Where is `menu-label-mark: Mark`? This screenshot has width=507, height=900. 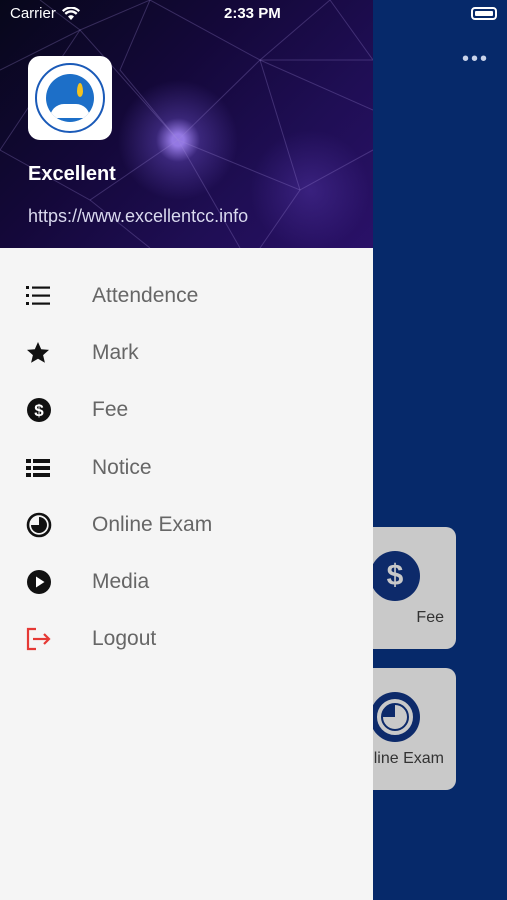
menu-label-mark: Mark is located at coordinates (115, 352).